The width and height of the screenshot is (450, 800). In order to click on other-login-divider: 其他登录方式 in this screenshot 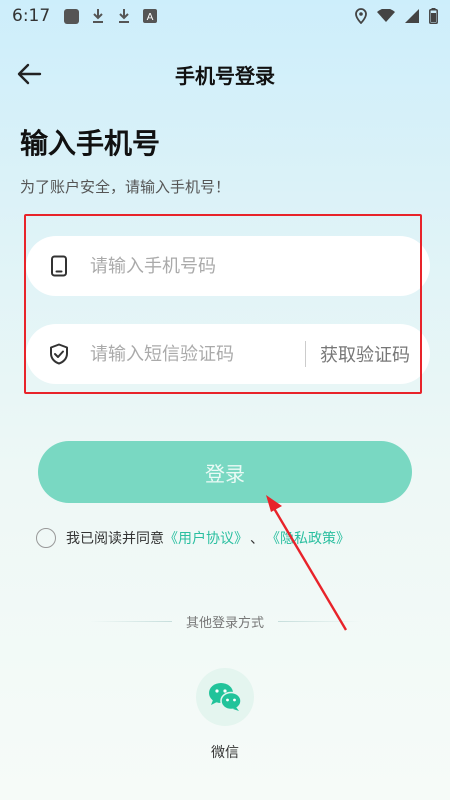, I will do `click(225, 621)`.